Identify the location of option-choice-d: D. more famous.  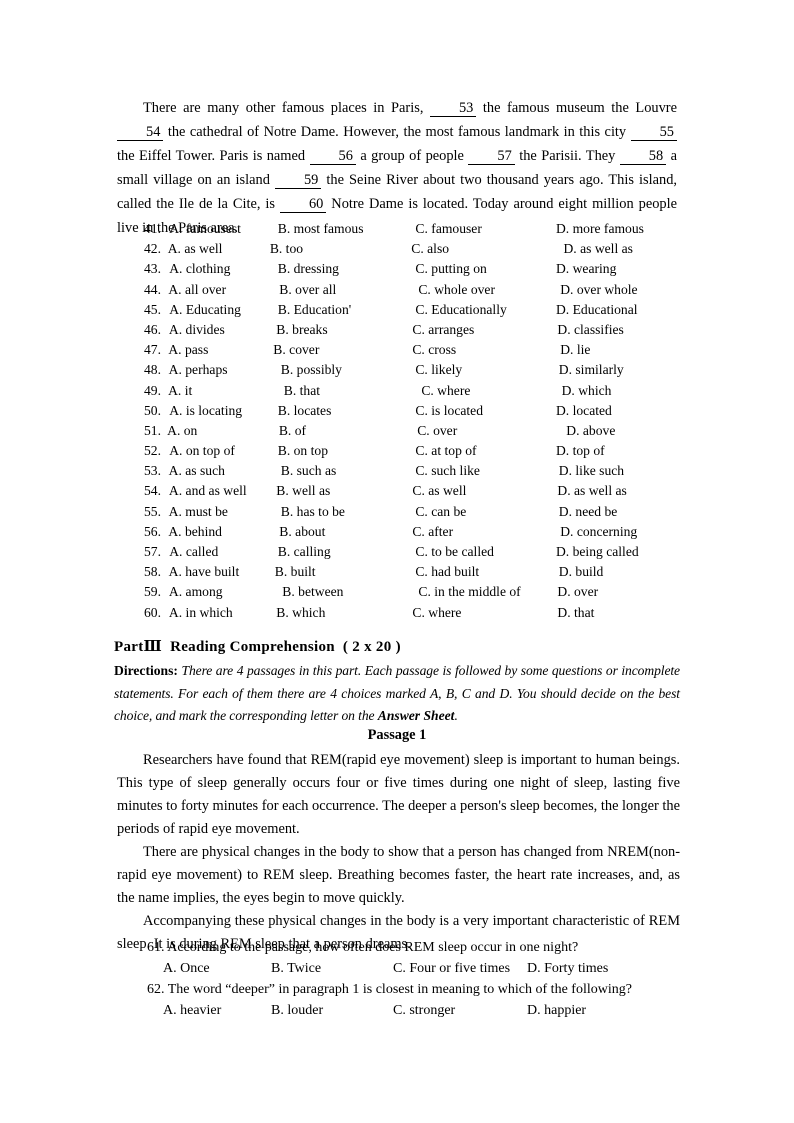
(619, 229).